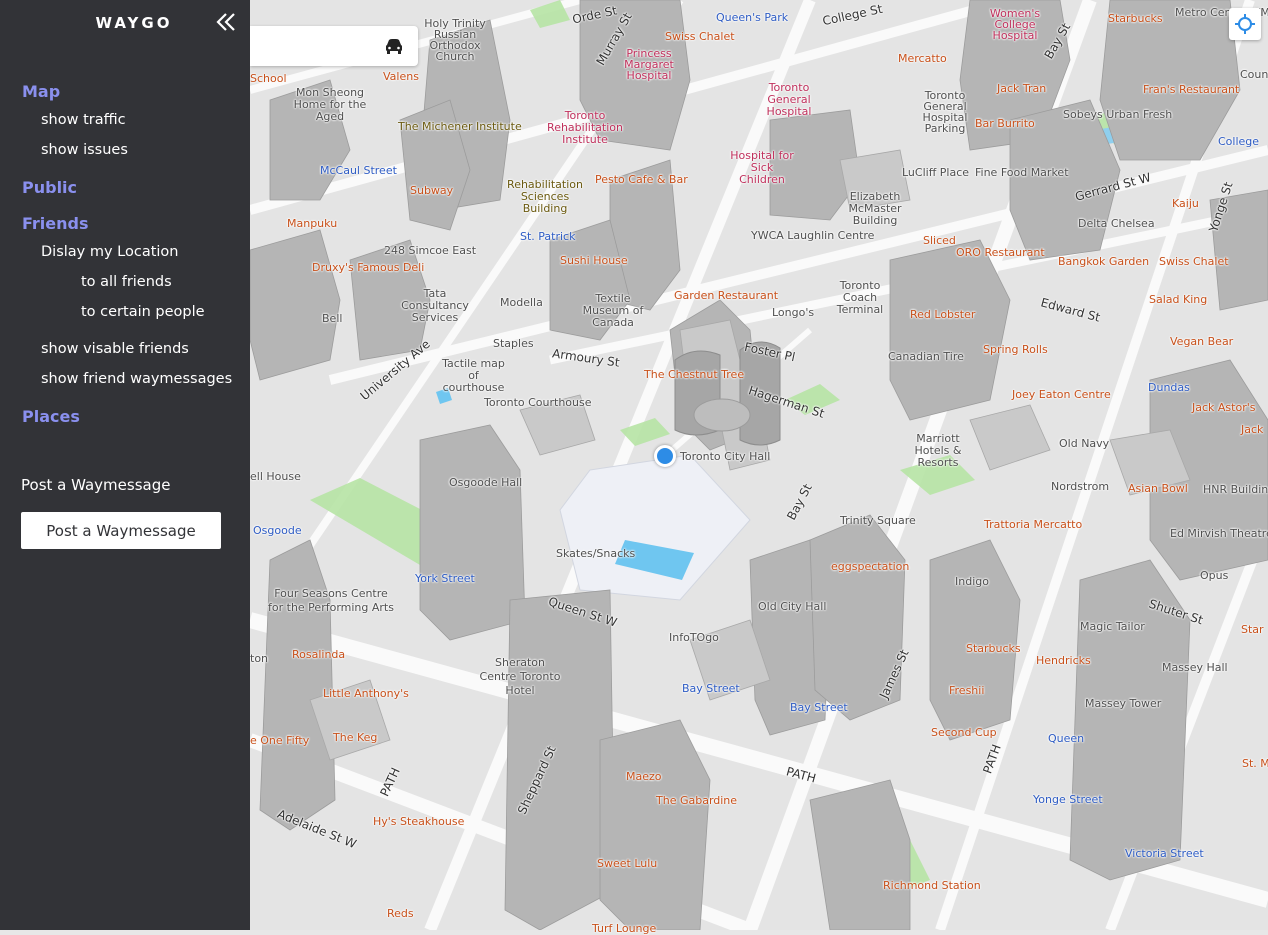 The height and width of the screenshot is (935, 1268). What do you see at coordinates (473, 376) in the screenshot?
I see `poi-label: Tactile map of courthouse` at bounding box center [473, 376].